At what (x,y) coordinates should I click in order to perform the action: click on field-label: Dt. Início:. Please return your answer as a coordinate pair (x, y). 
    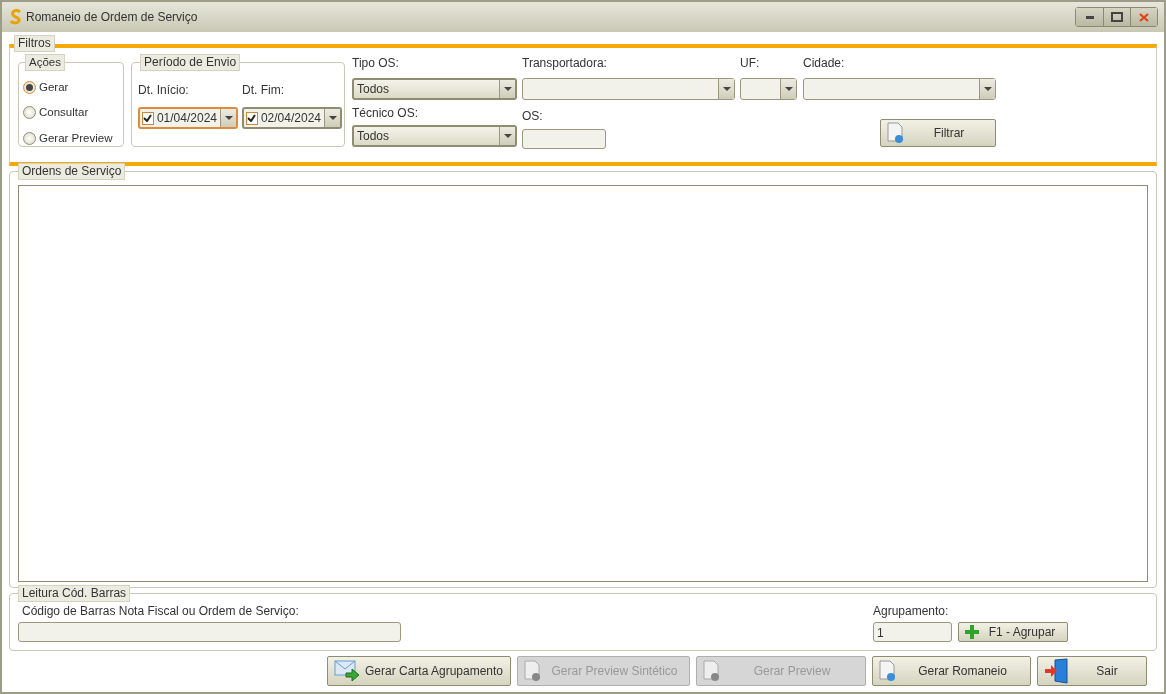
    Looking at the image, I should click on (164, 90).